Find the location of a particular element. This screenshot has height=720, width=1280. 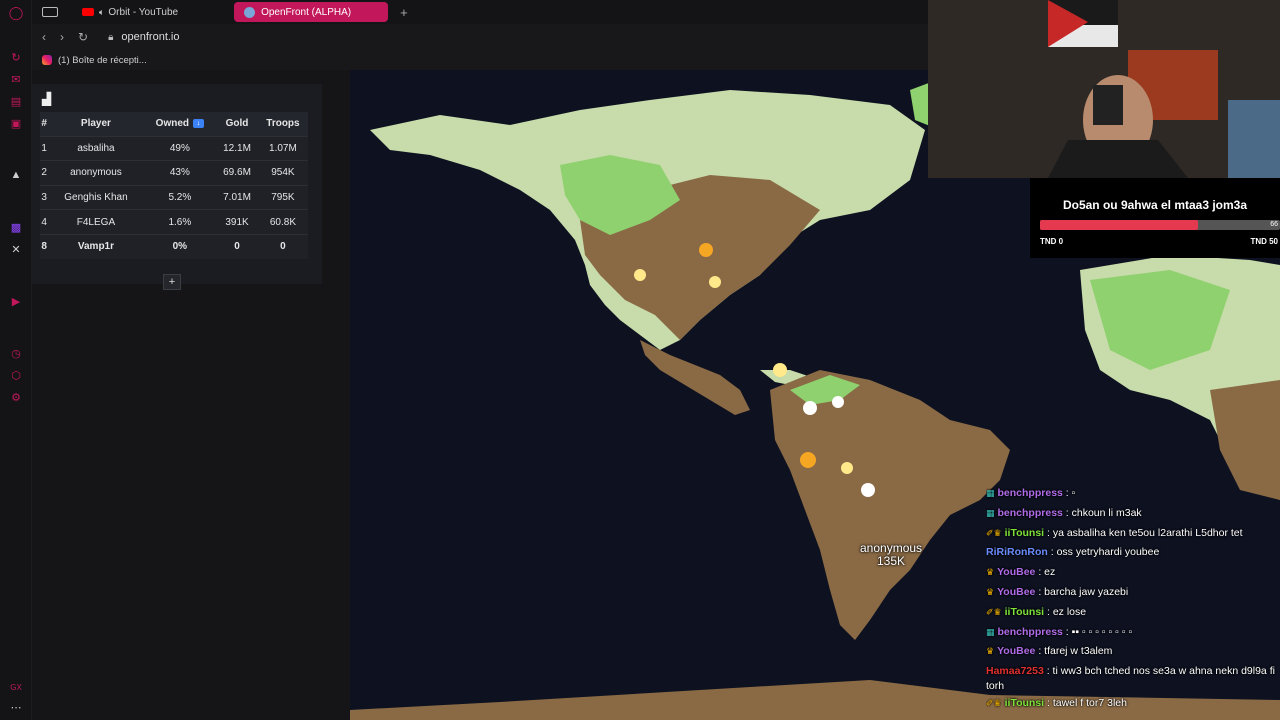

twitch-icon: ▩ is located at coordinates (16, 227).